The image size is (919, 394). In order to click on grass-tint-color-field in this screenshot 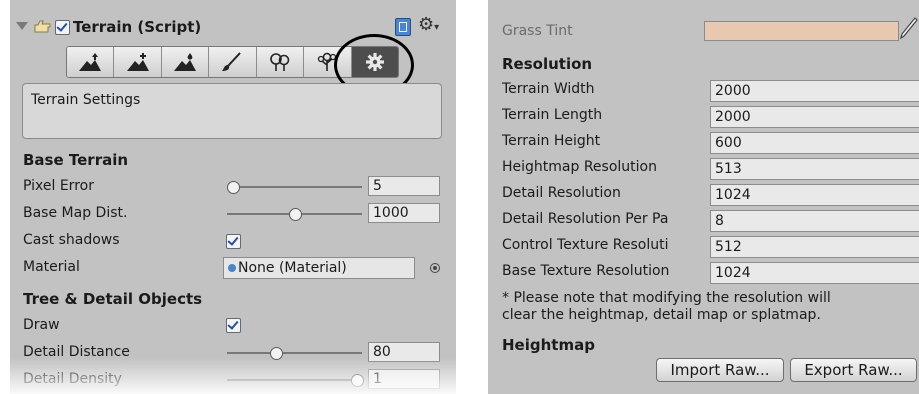, I will do `click(801, 31)`.